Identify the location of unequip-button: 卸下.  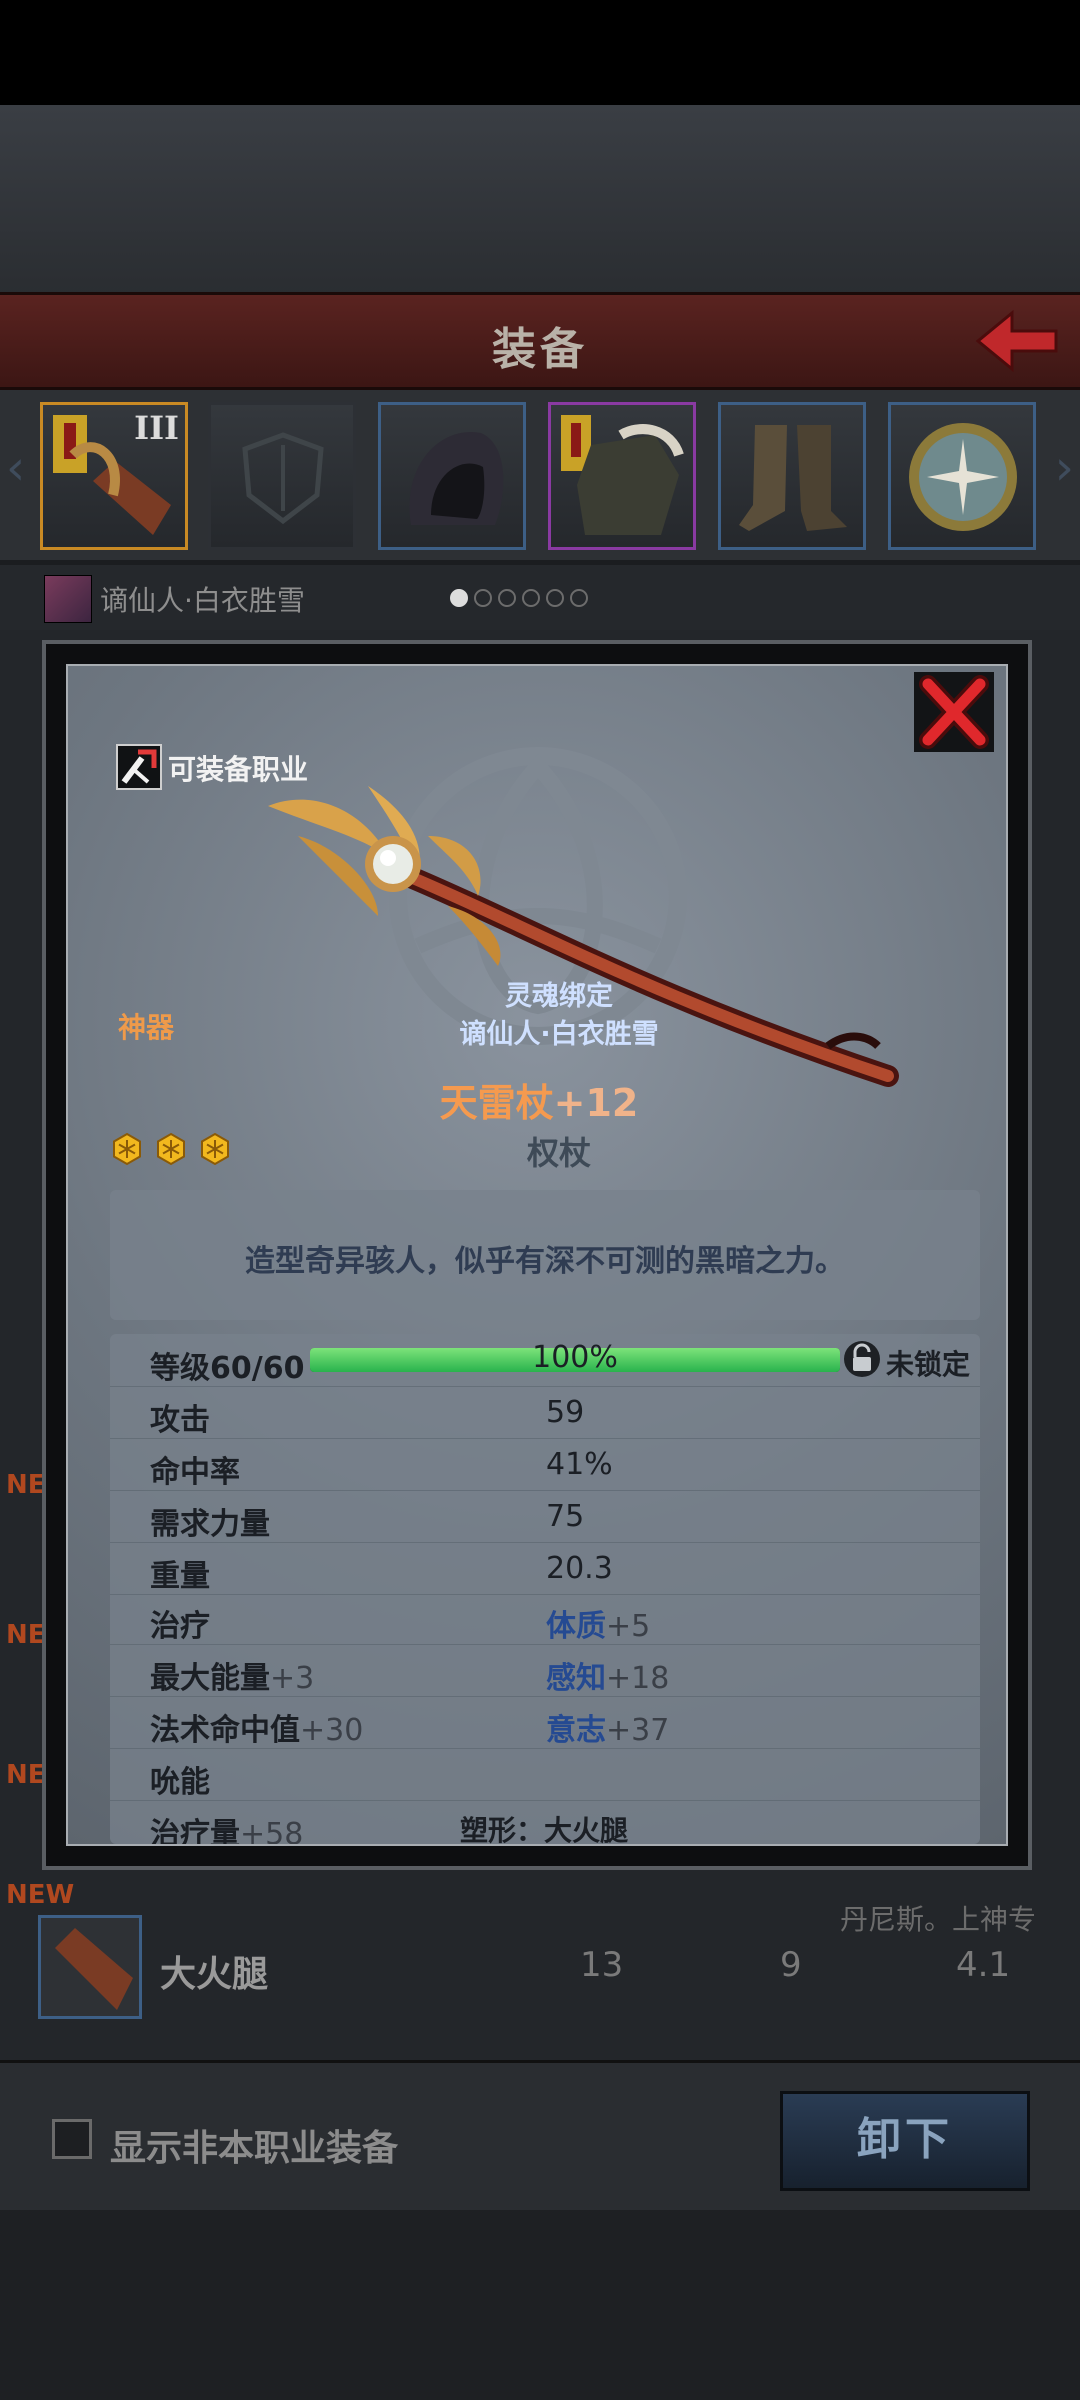
(905, 2141).